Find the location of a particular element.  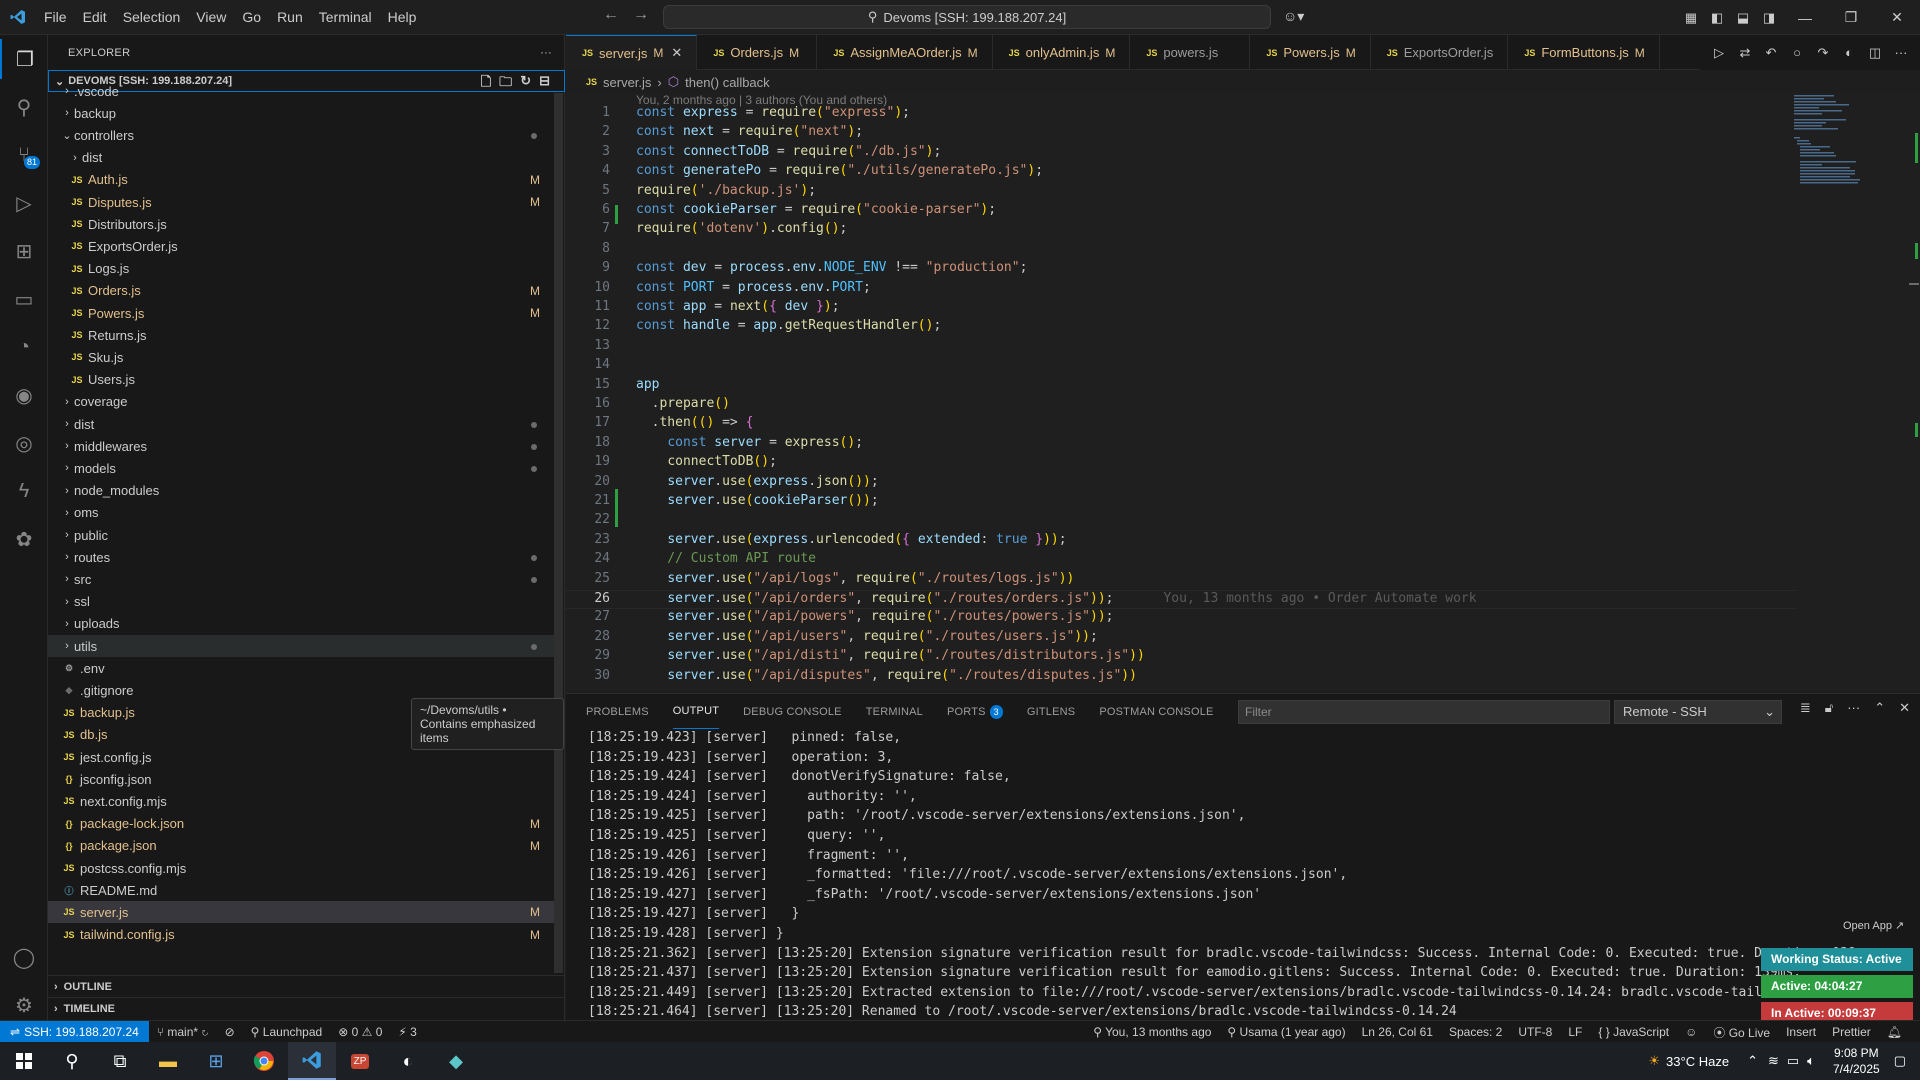

cursor-position: Ln 26, Col 61 is located at coordinates (1397, 1032).